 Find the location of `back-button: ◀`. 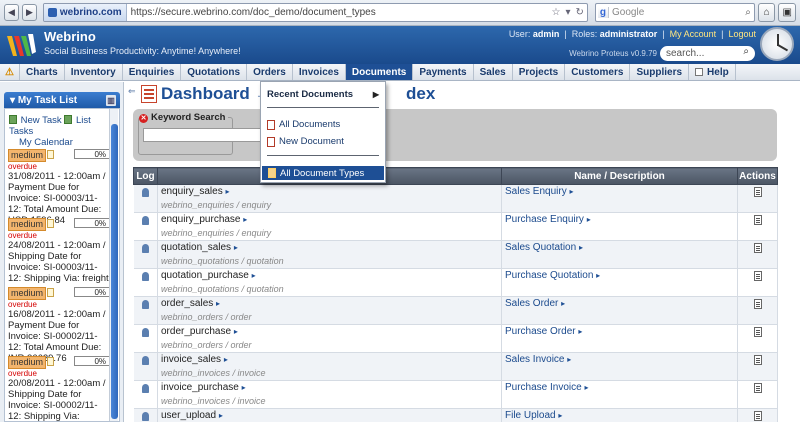

back-button: ◀ is located at coordinates (11, 12).